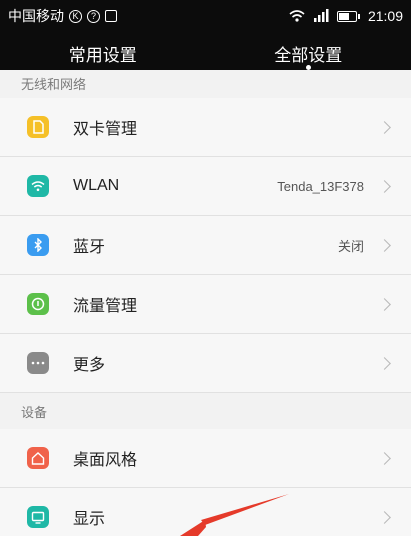 This screenshot has width=411, height=536. Describe the element at coordinates (320, 186) in the screenshot. I see `row-value: Tenda_13F378` at that location.